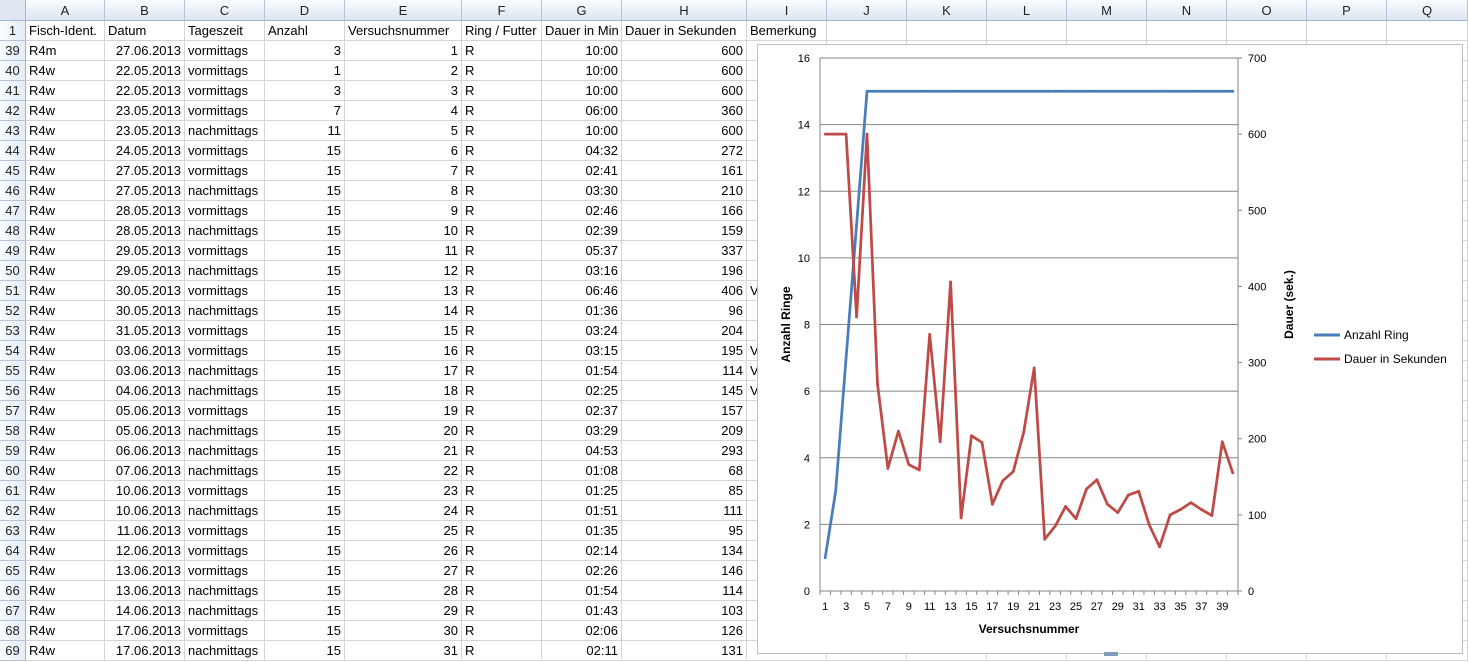 Image resolution: width=1469 pixels, height=662 pixels. What do you see at coordinates (145, 571) in the screenshot?
I see `cell-datum: 13.06.2013` at bounding box center [145, 571].